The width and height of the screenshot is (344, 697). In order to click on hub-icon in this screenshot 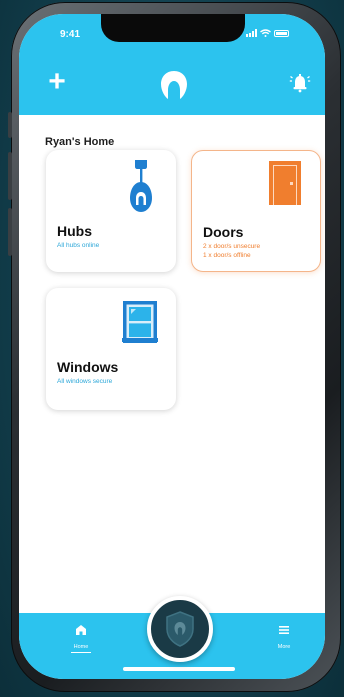, I will do `click(141, 186)`.